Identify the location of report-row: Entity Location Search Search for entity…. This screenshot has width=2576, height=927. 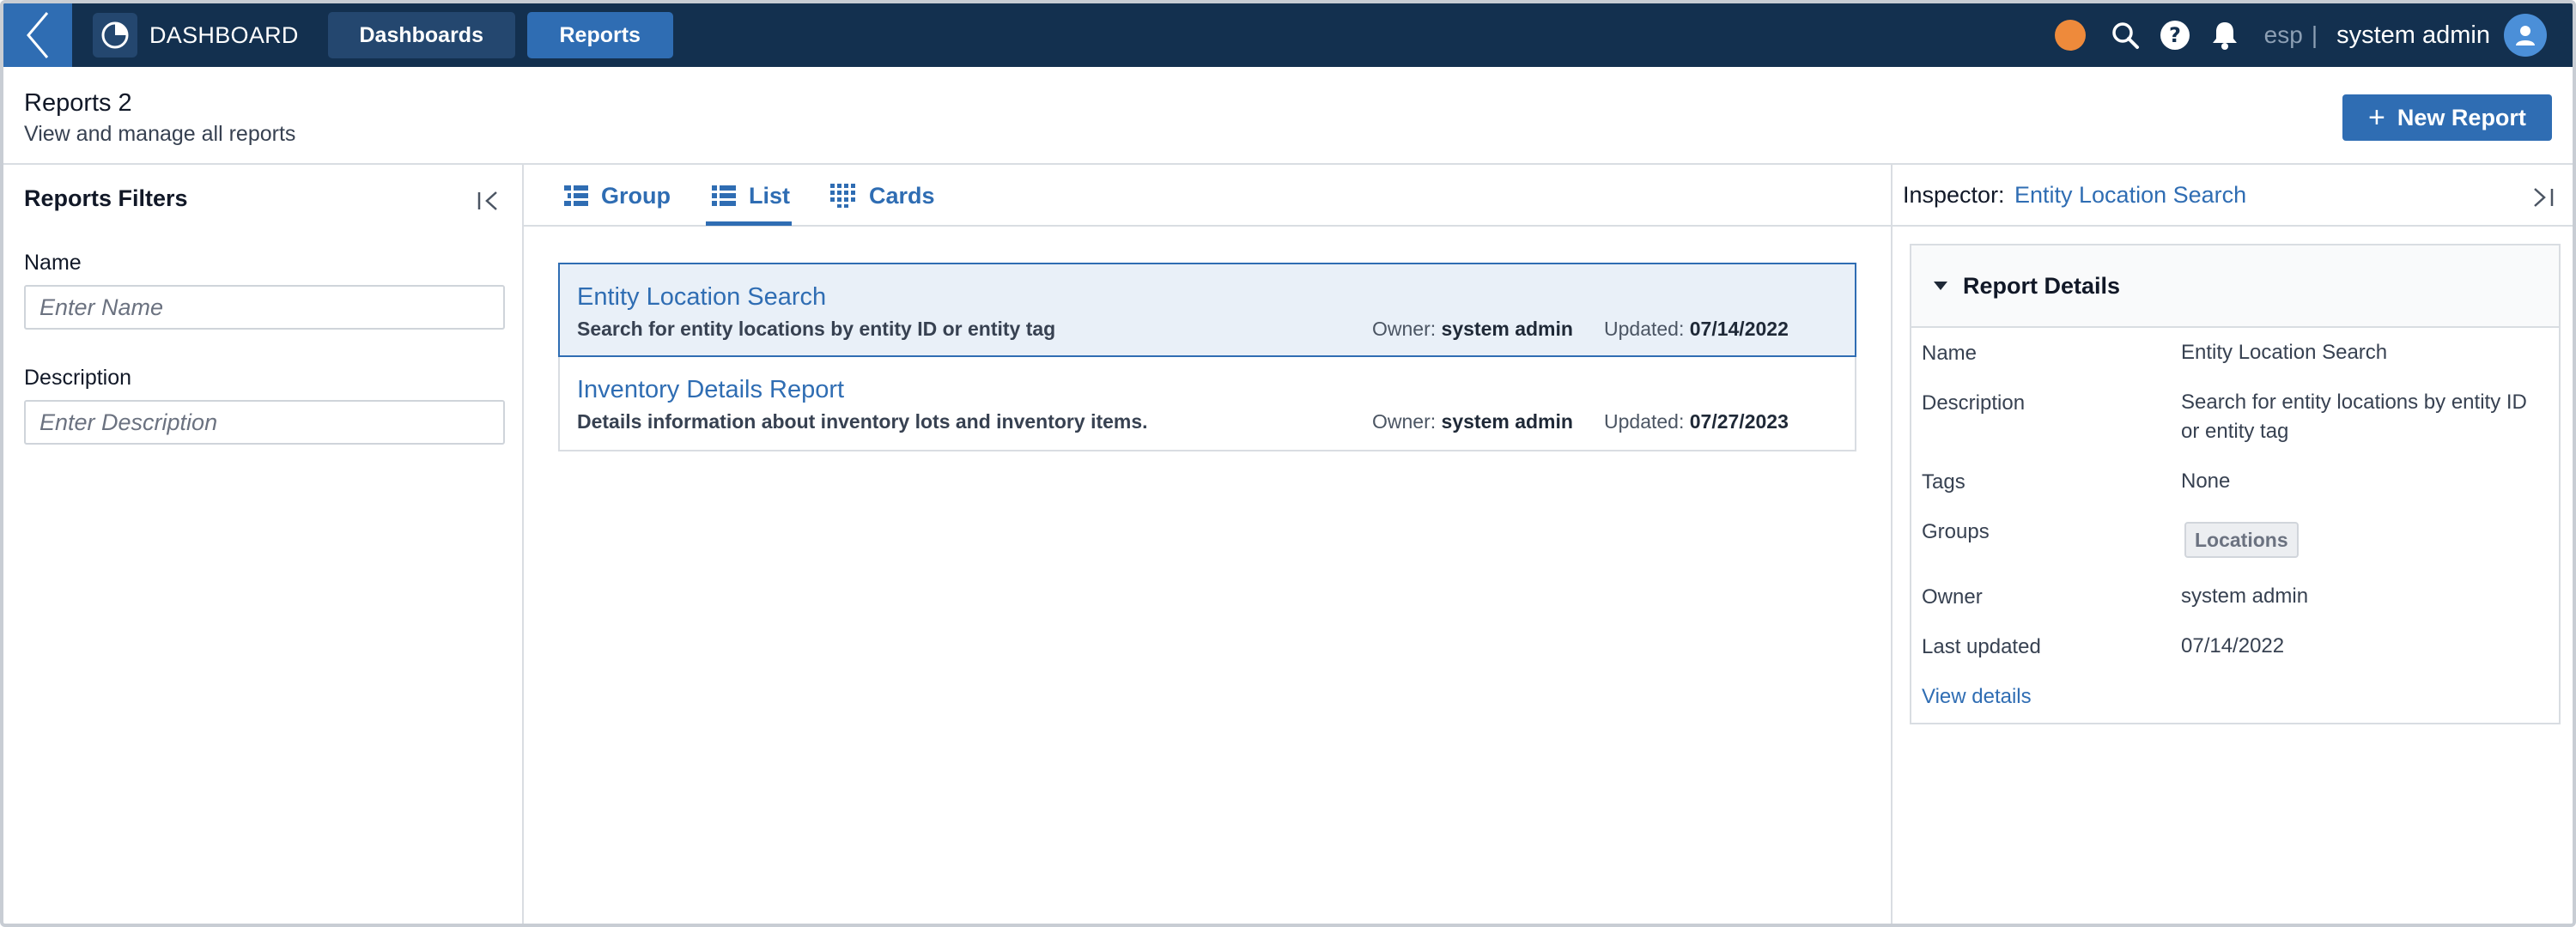
(1207, 310).